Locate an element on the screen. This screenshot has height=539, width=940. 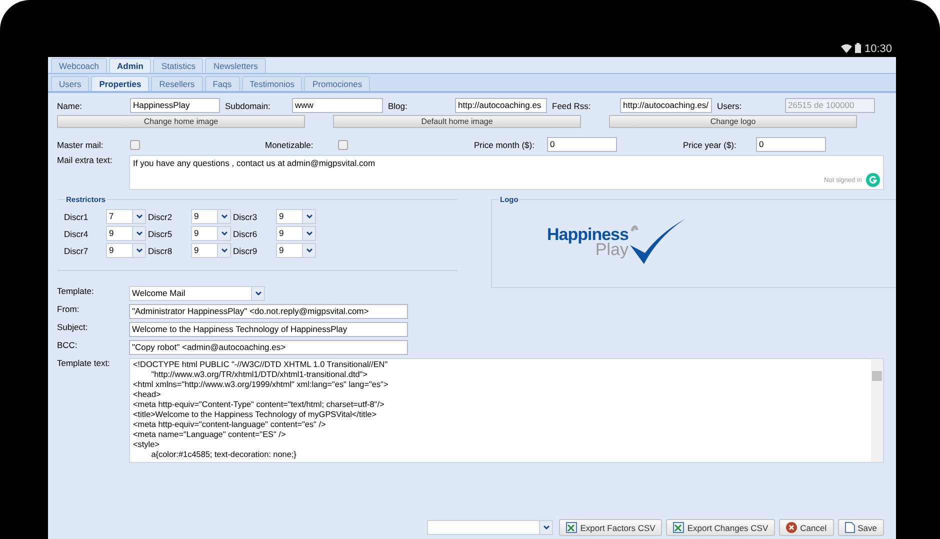
grammar-g-icon is located at coordinates (873, 180).